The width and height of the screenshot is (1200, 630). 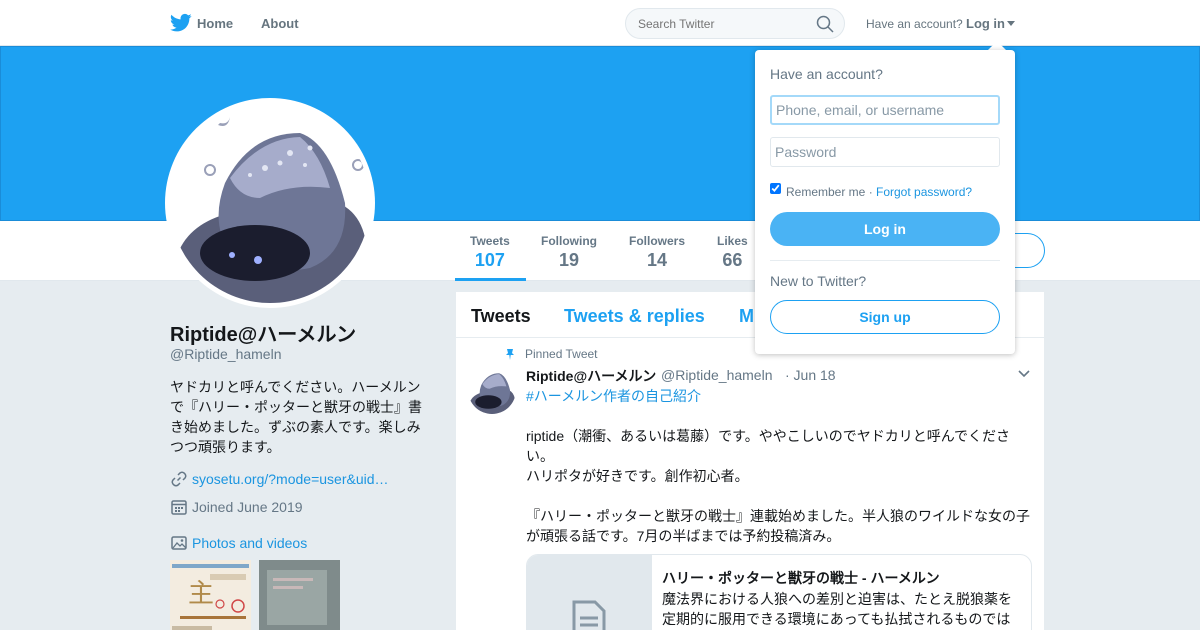 I want to click on stat-tweets: Tweets 107, so click(x=490, y=252).